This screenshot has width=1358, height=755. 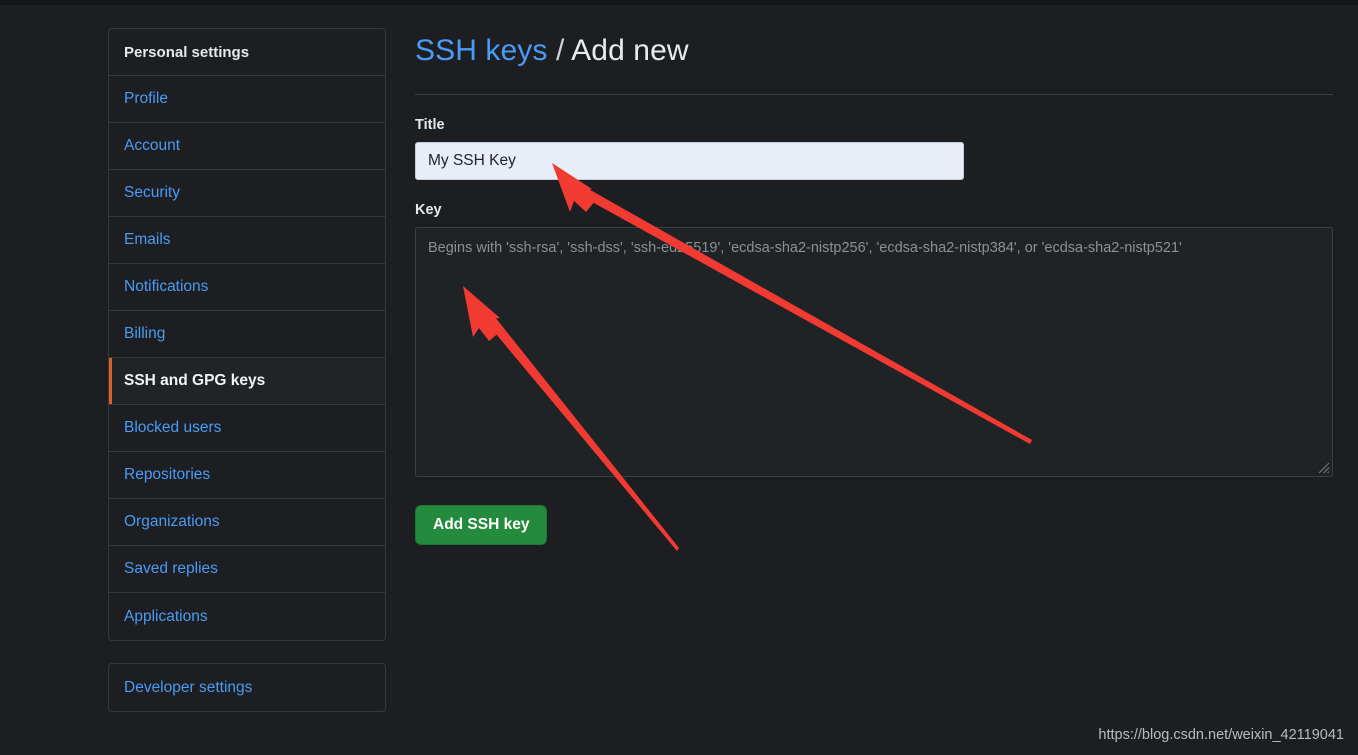 I want to click on breadcrumb-link-ssh-keys: SSH keys, so click(x=481, y=50).